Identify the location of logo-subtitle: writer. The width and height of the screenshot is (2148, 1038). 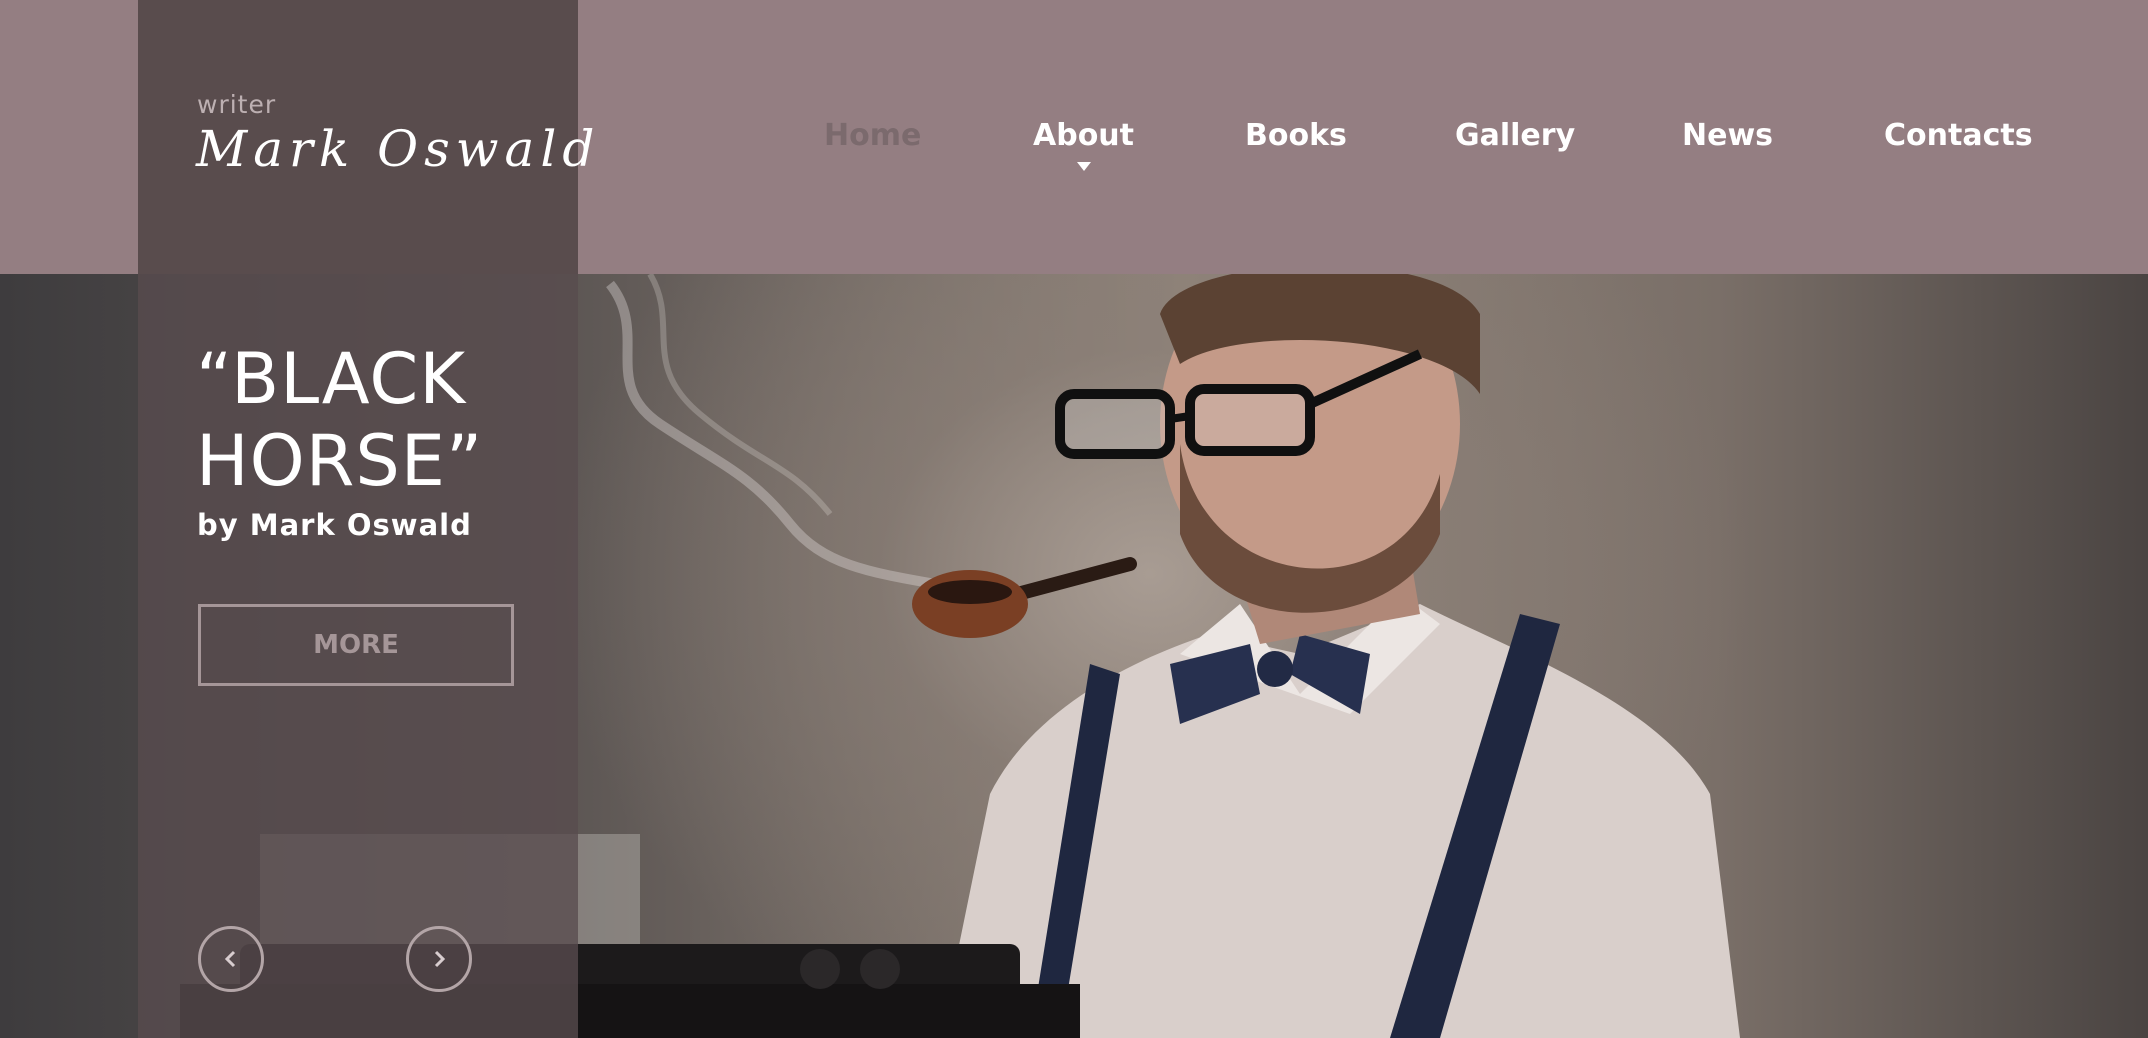
(237, 104).